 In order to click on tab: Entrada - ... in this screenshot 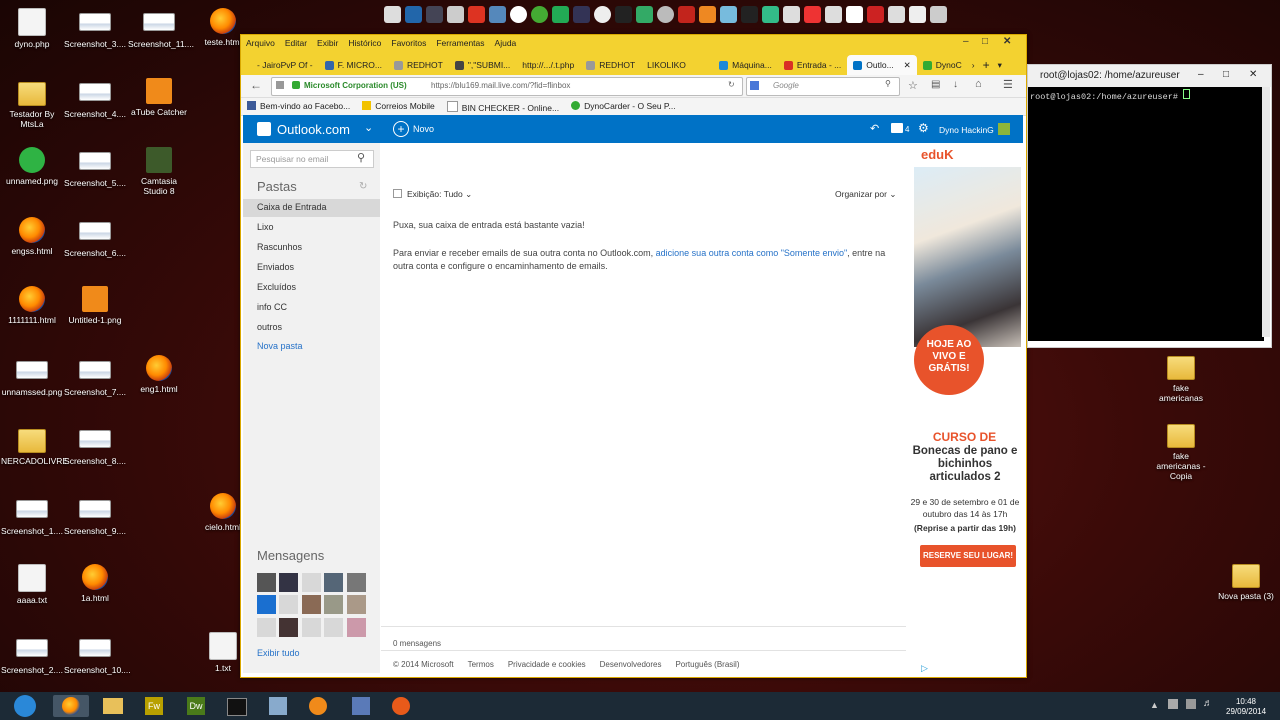, I will do `click(812, 65)`.